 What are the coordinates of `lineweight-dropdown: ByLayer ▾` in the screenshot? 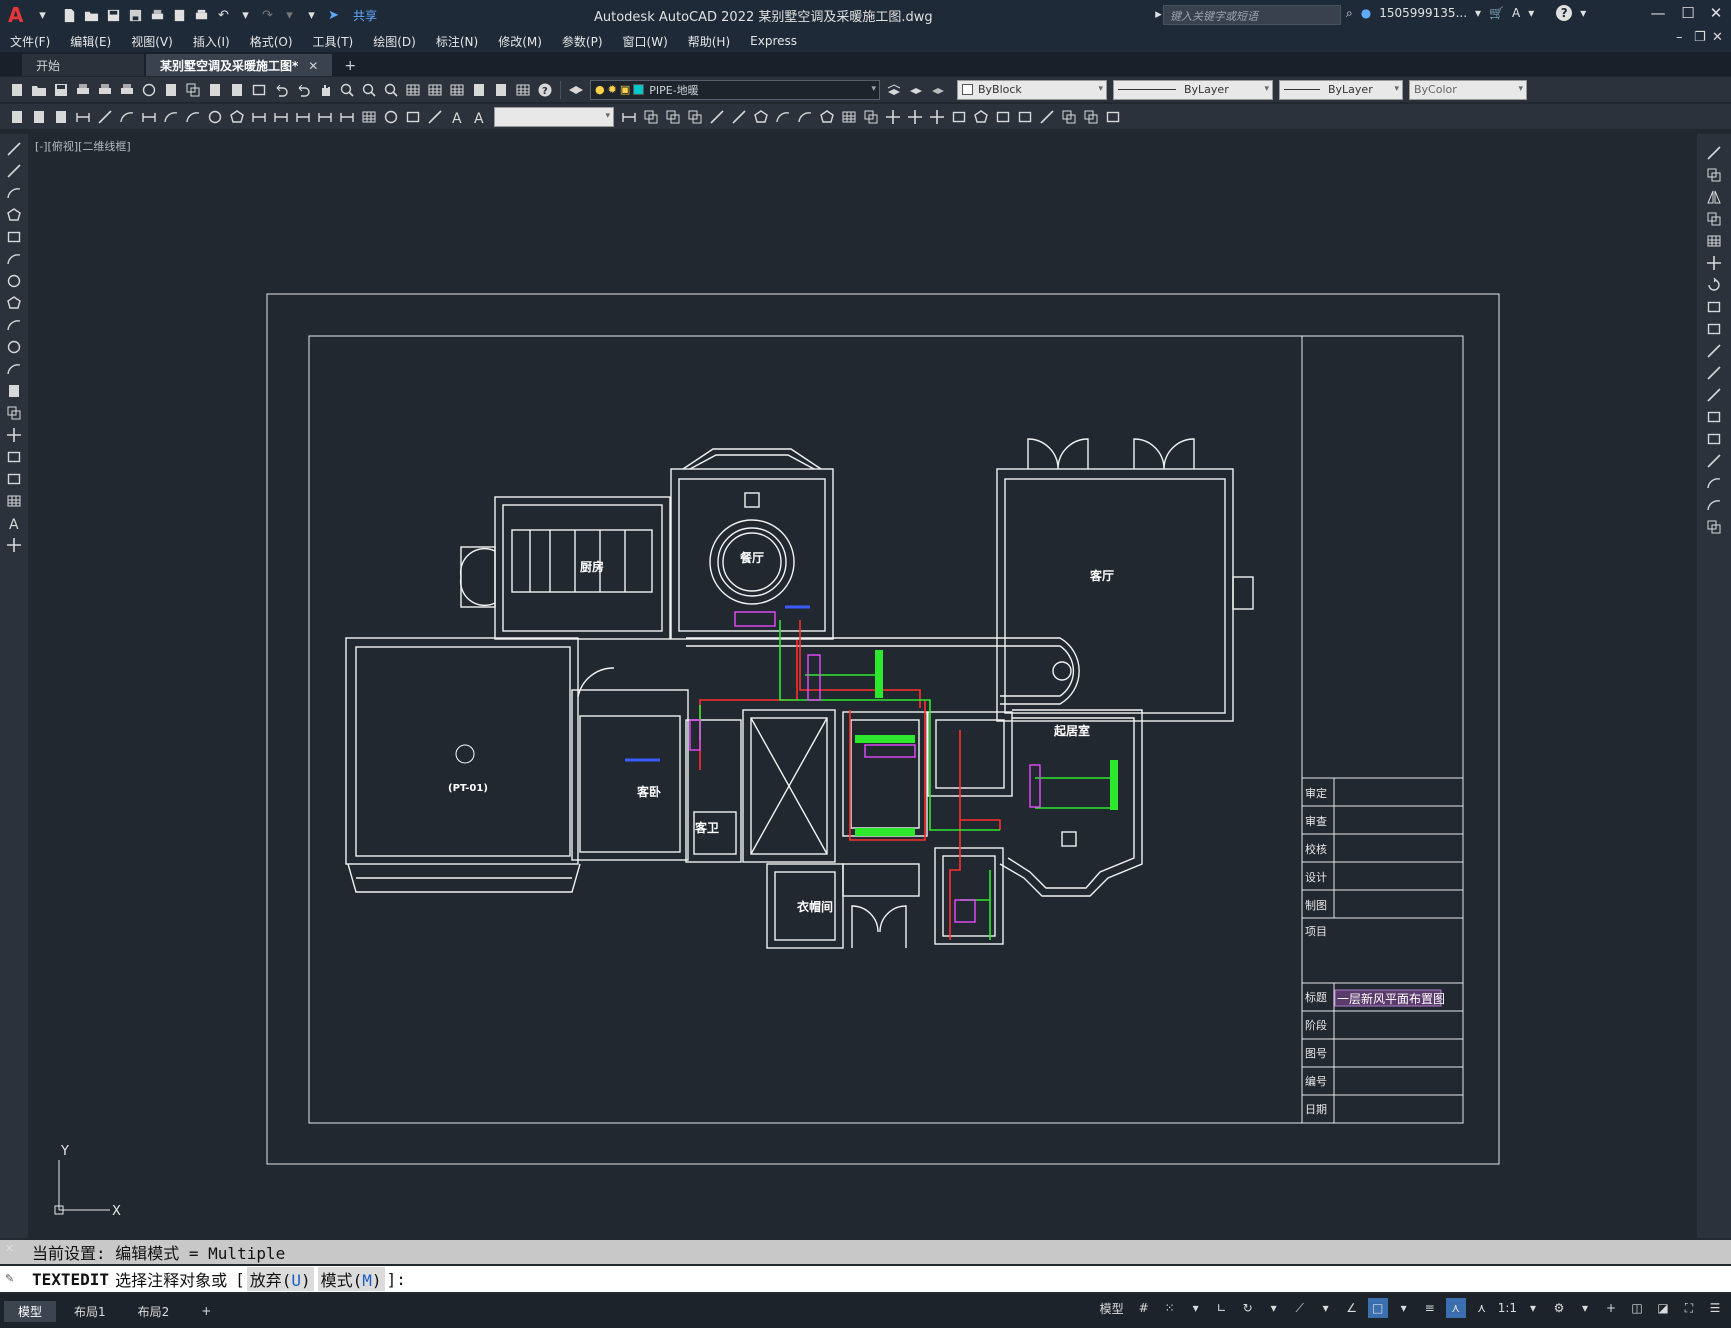 It's located at (1341, 89).